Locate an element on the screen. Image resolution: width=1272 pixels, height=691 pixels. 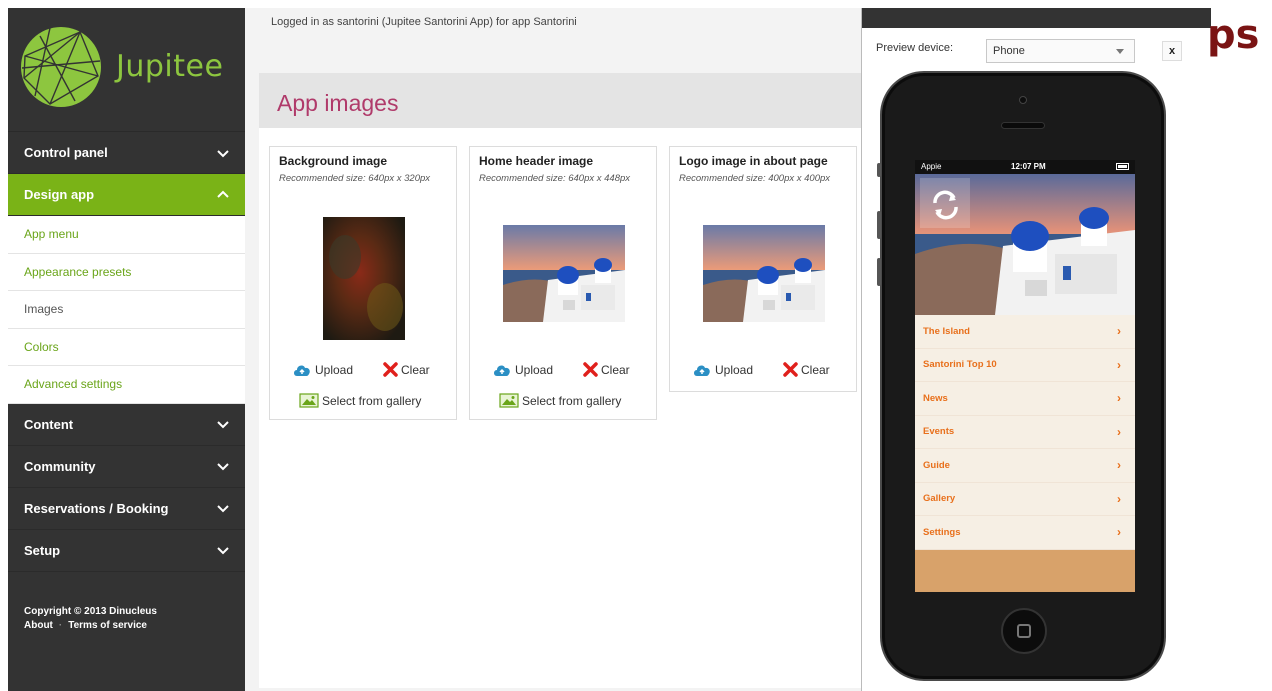
preview-topbar is located at coordinates (1036, 18).